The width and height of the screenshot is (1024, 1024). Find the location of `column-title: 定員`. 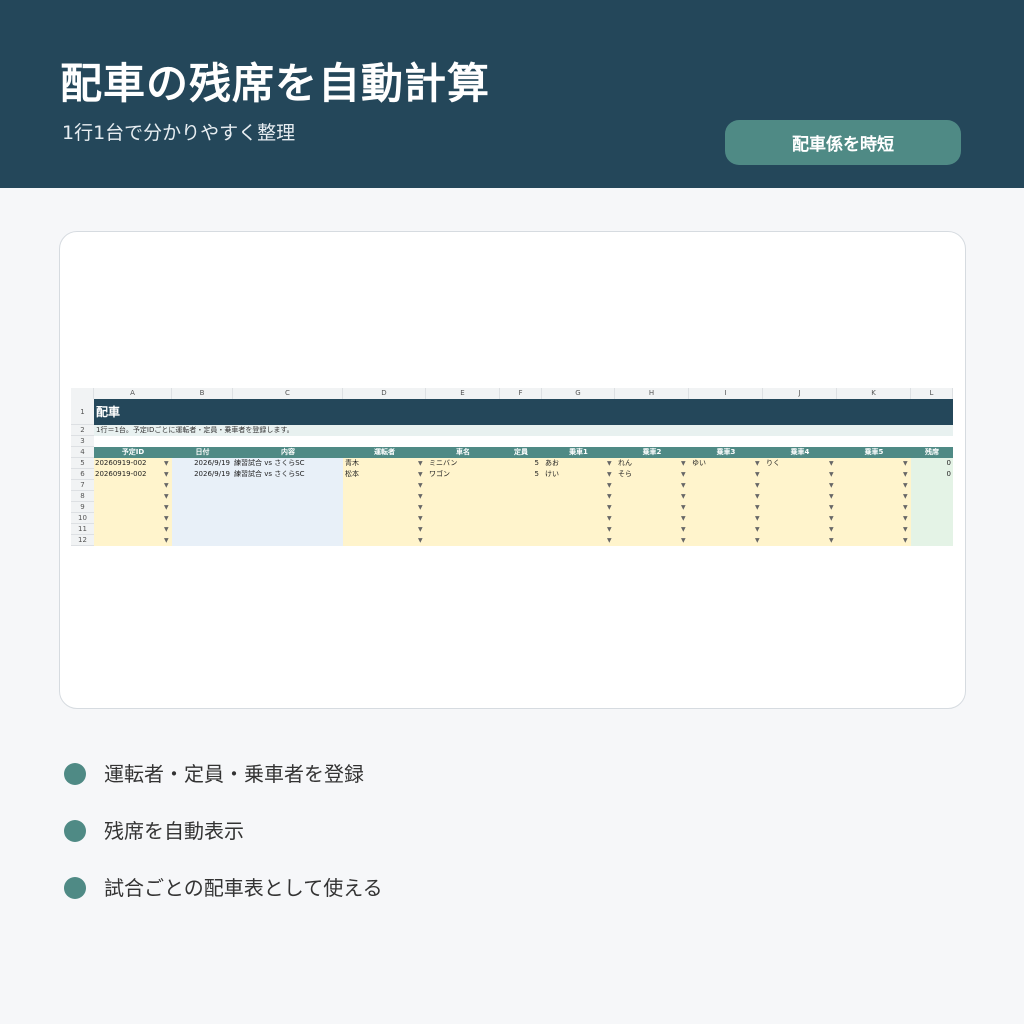

column-title: 定員 is located at coordinates (521, 452).